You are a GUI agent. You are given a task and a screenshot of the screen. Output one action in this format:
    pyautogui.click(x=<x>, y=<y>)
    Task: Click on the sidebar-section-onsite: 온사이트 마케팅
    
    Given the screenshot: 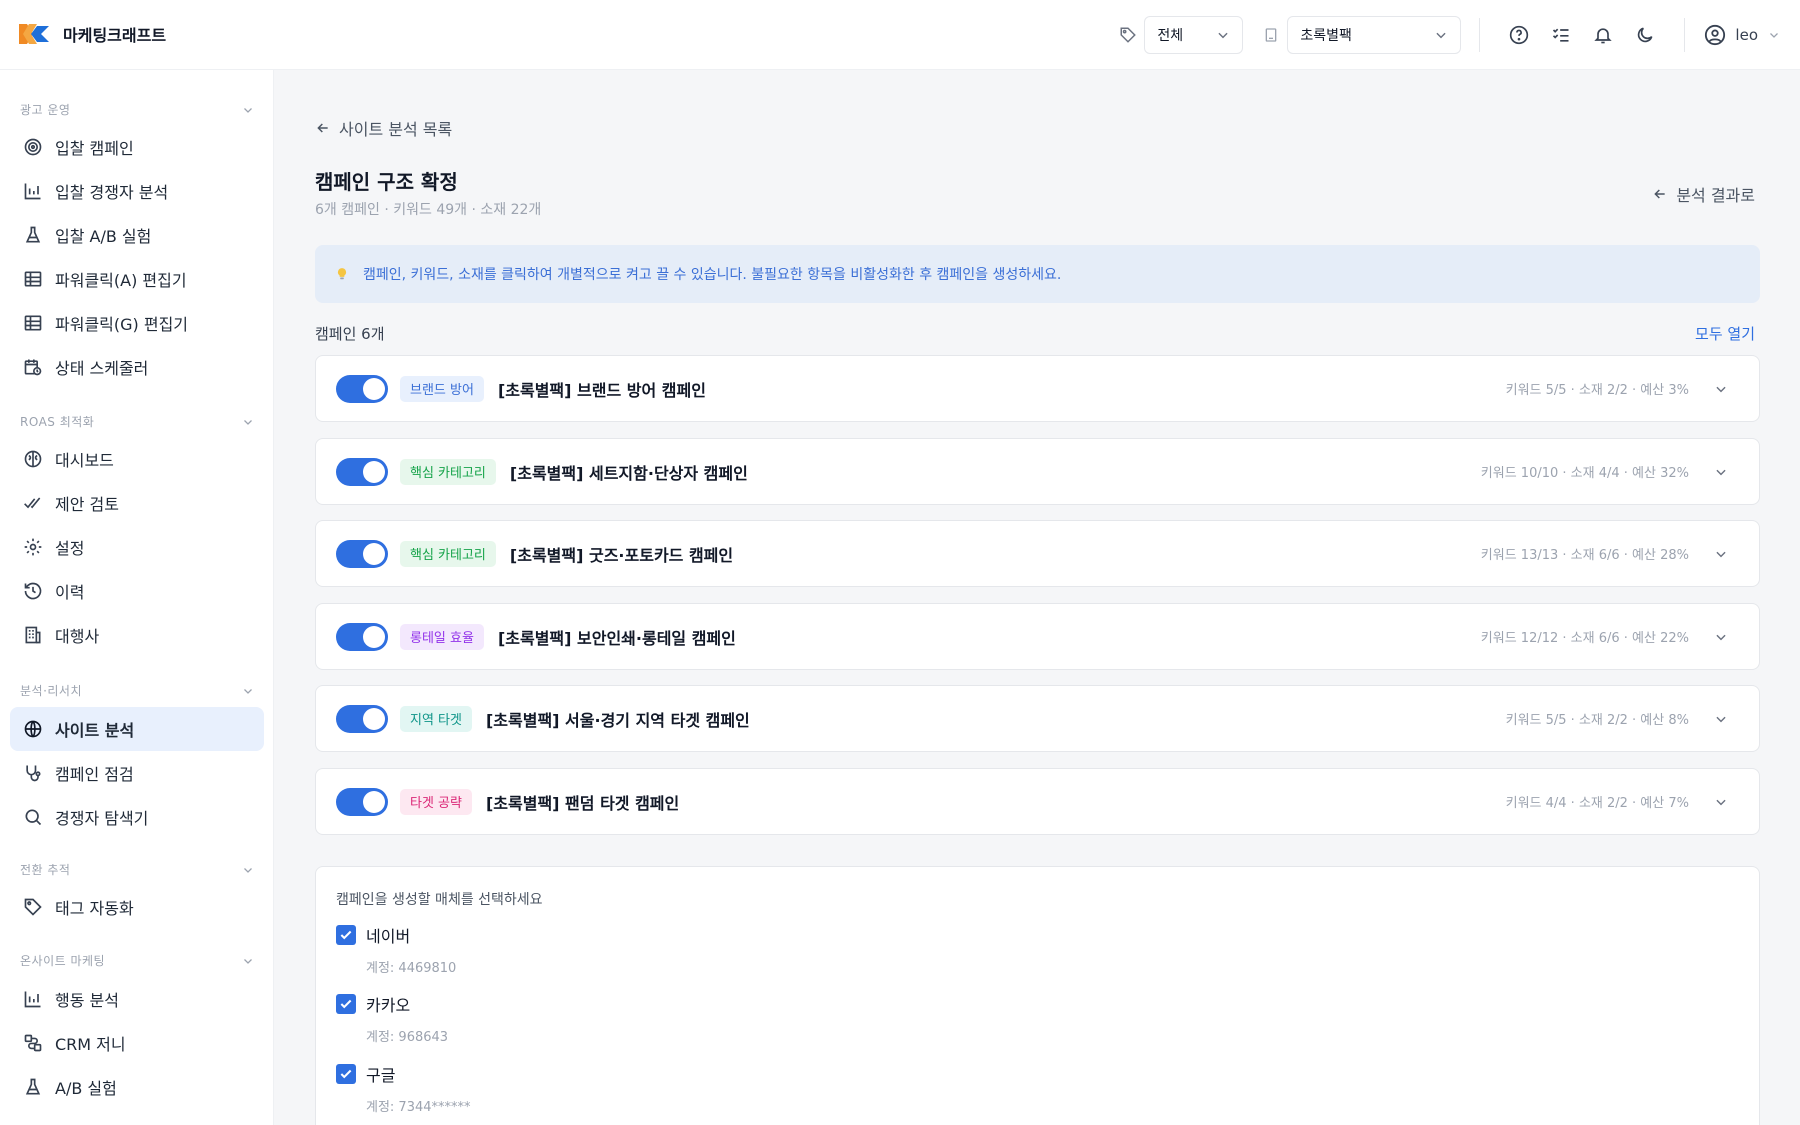 What is the action you would take?
    pyautogui.click(x=137, y=960)
    